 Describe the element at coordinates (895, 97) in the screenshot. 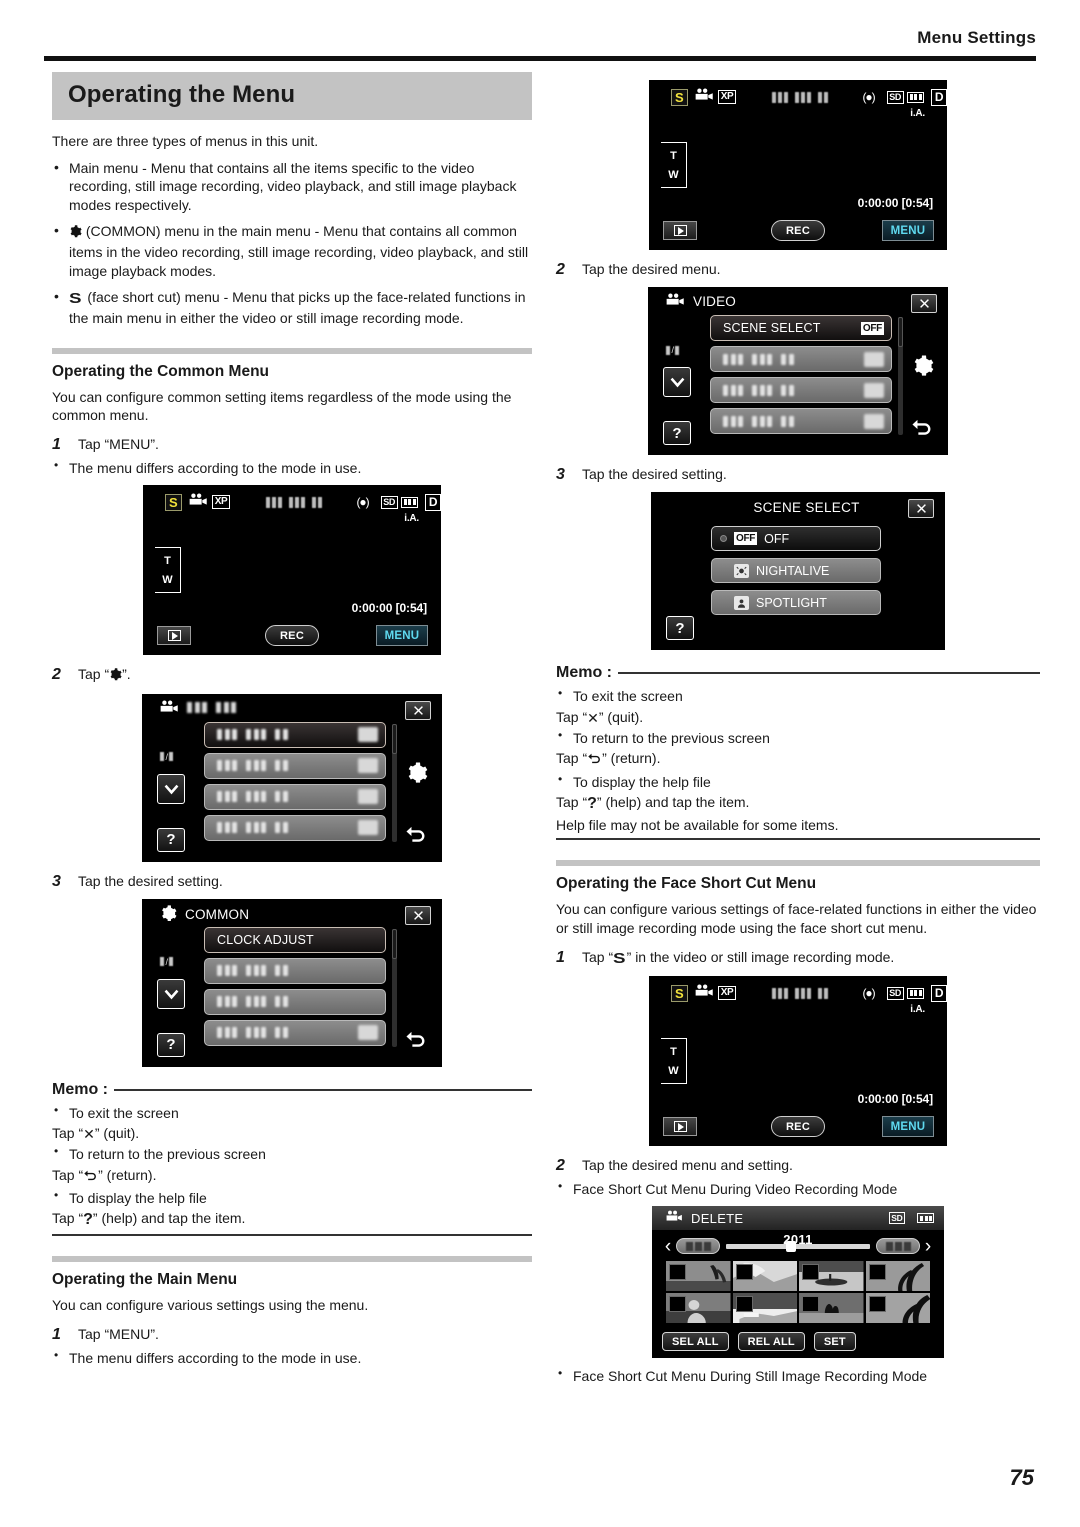

I see `sd-card-icon: SD` at that location.